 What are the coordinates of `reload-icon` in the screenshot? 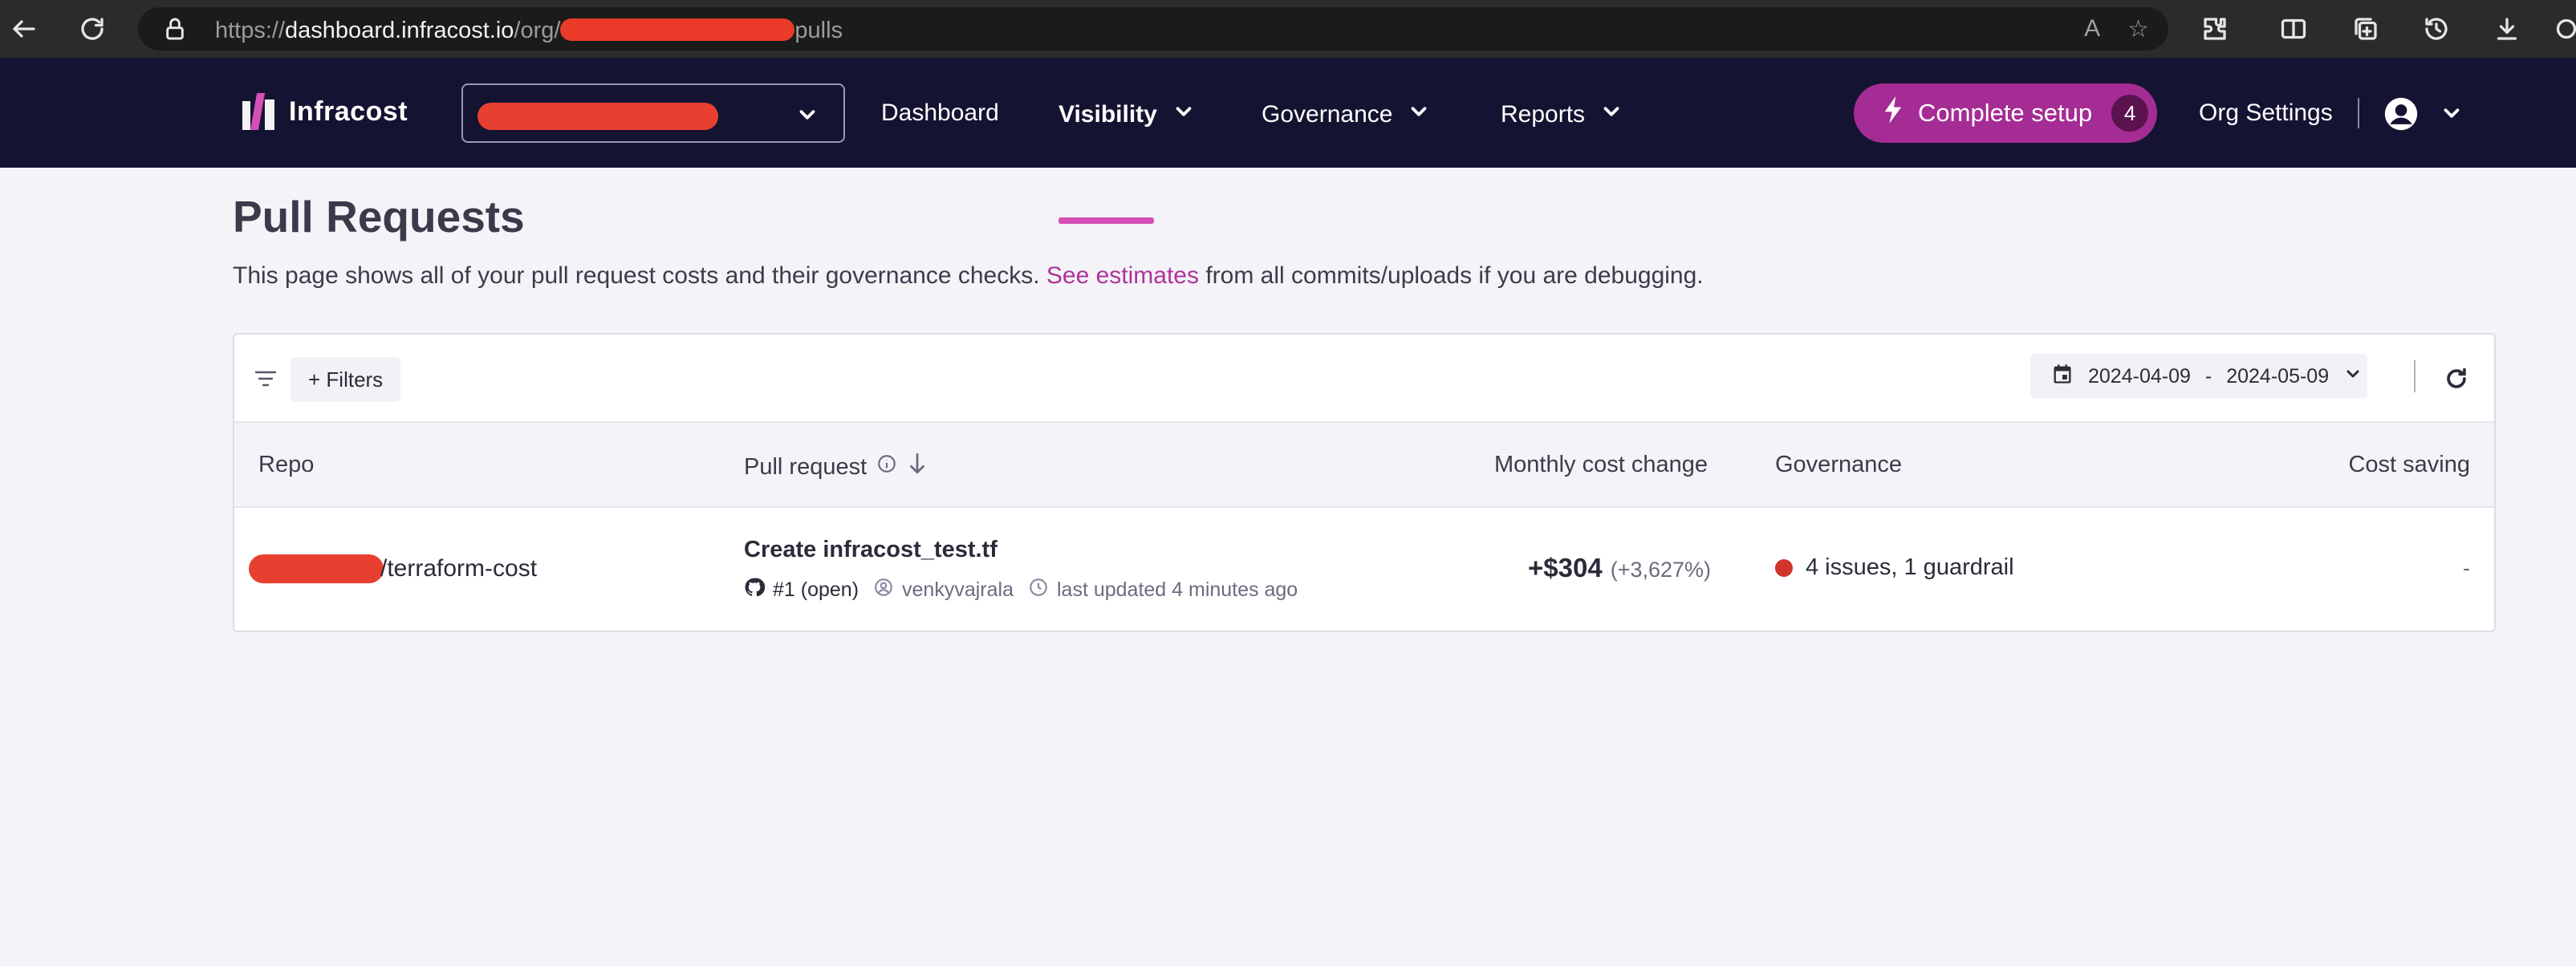 It's located at (92, 29).